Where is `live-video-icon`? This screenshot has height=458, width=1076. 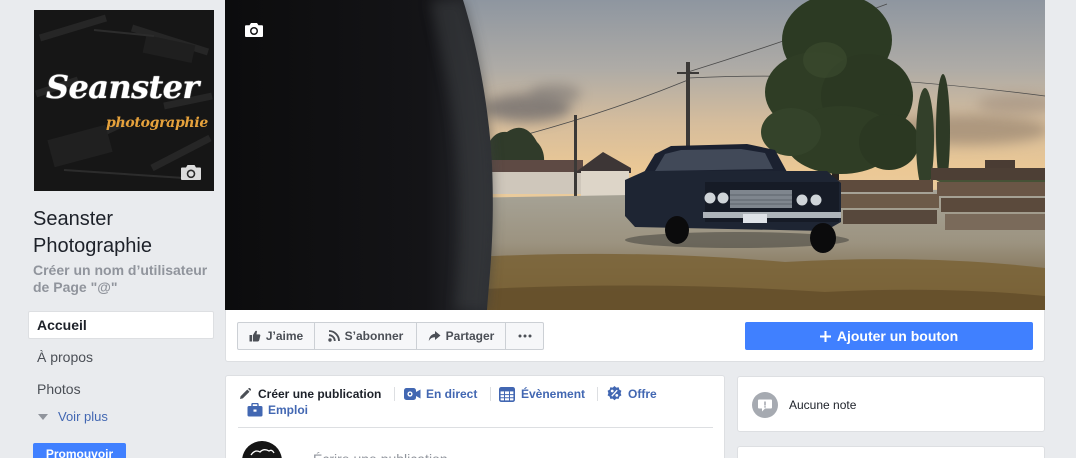
live-video-icon is located at coordinates (412, 394).